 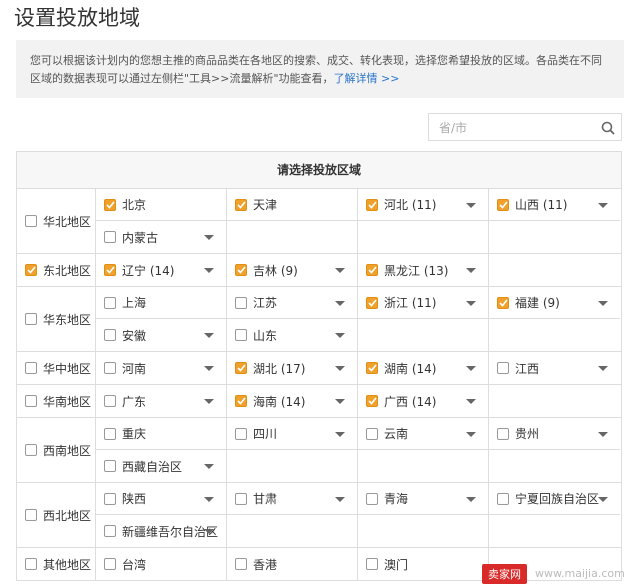 What do you see at coordinates (292, 368) in the screenshot?
I see `province-option: 湖北 (17)` at bounding box center [292, 368].